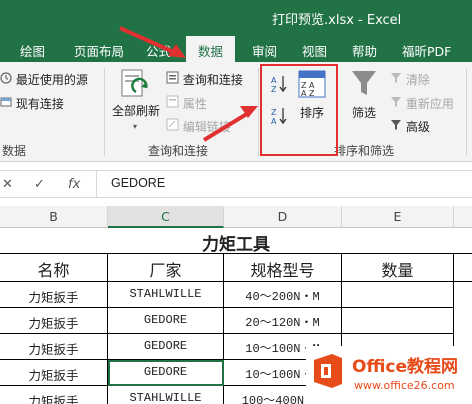 The width and height of the screenshot is (472, 404). What do you see at coordinates (166, 217) in the screenshot?
I see `column-header-c: C` at bounding box center [166, 217].